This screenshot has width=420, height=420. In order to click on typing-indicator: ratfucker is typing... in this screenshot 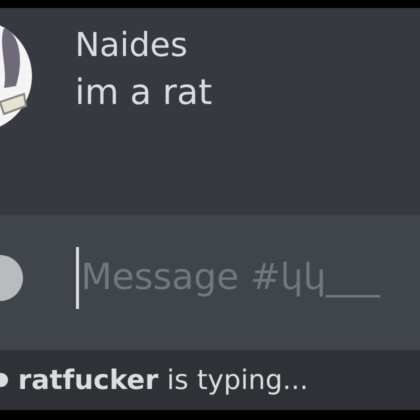, I will do `click(163, 380)`.